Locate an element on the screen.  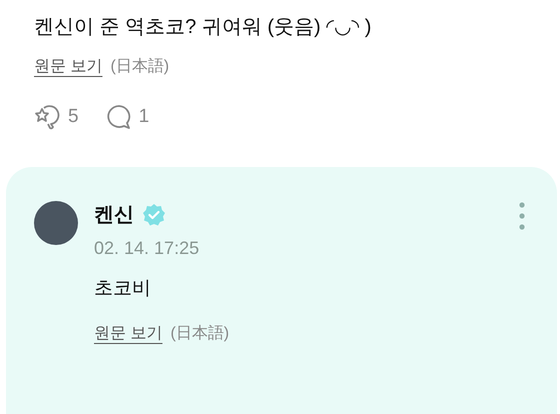
reply-time: 02. 14. 17:25 is located at coordinates (147, 248).